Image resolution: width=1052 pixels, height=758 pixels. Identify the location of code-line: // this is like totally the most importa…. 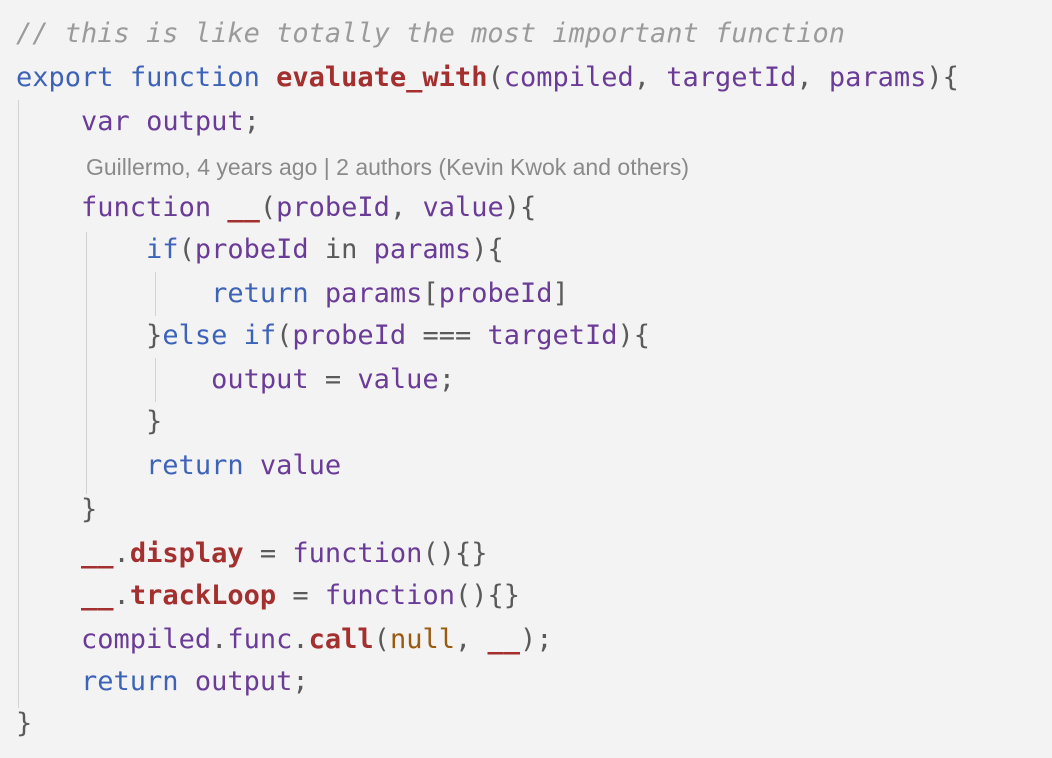
(430, 34).